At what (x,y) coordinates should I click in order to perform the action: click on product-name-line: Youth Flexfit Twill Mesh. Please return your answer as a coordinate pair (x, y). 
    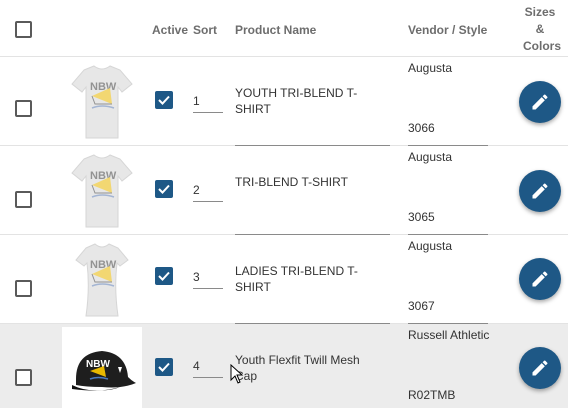
    Looking at the image, I should click on (297, 360).